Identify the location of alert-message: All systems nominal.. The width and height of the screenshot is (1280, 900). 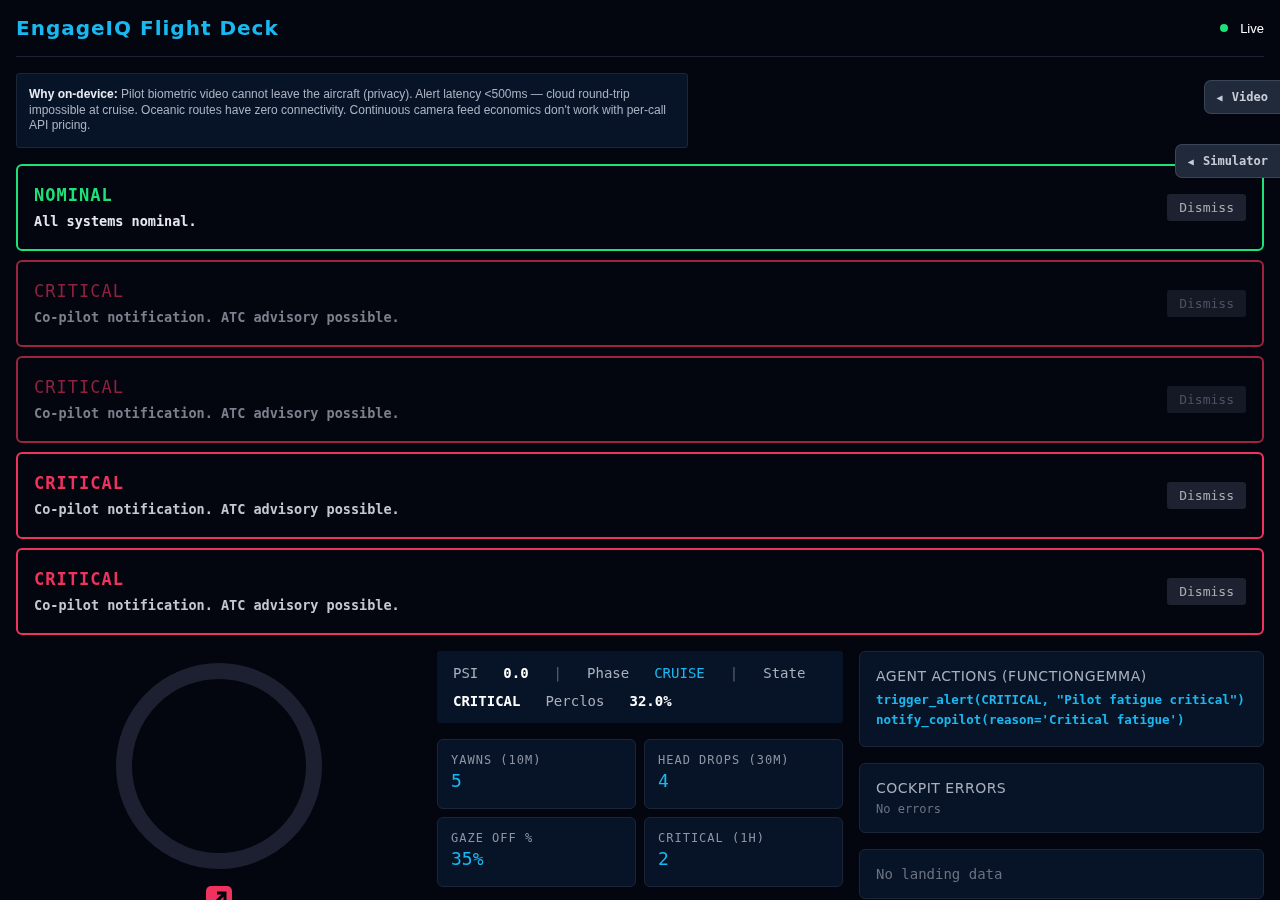
(115, 221).